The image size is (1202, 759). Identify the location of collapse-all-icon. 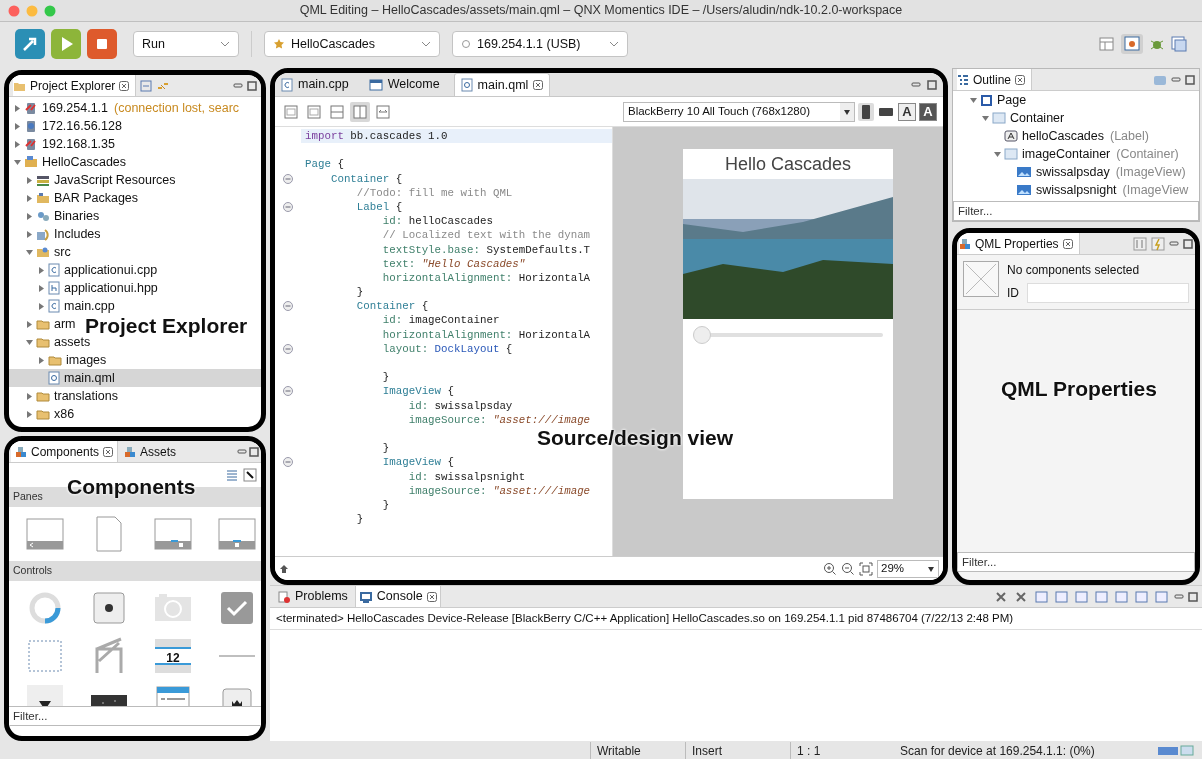
(146, 85).